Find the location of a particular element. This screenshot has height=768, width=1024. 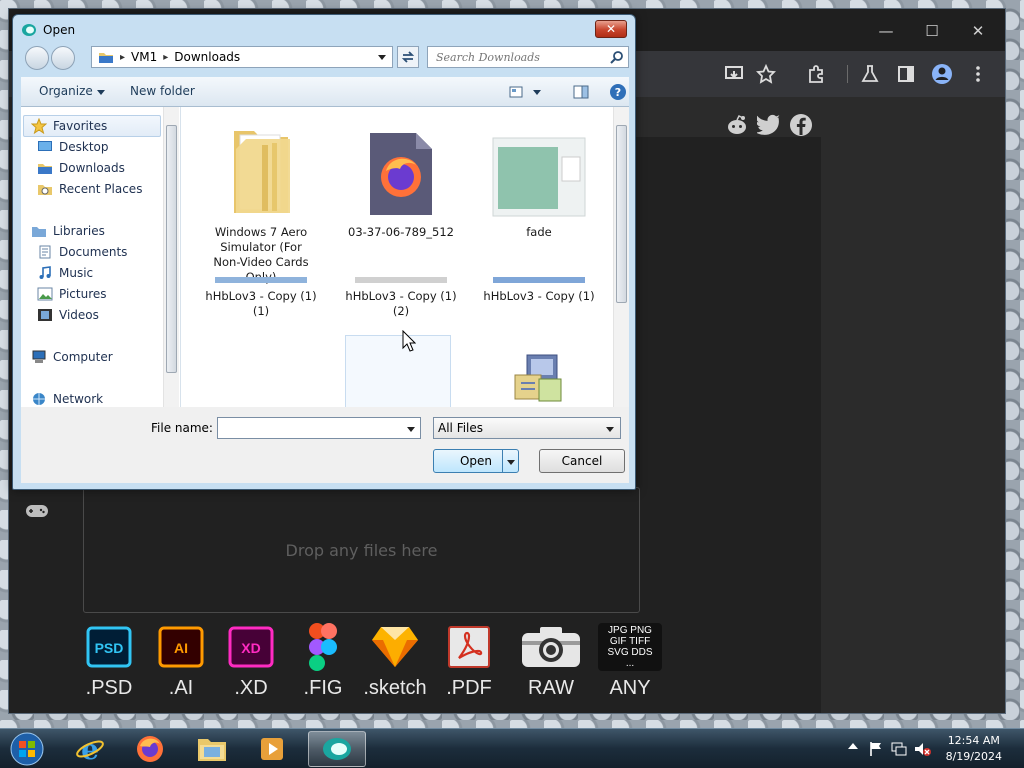

dialog-titlebar: Open is located at coordinates (48, 30).